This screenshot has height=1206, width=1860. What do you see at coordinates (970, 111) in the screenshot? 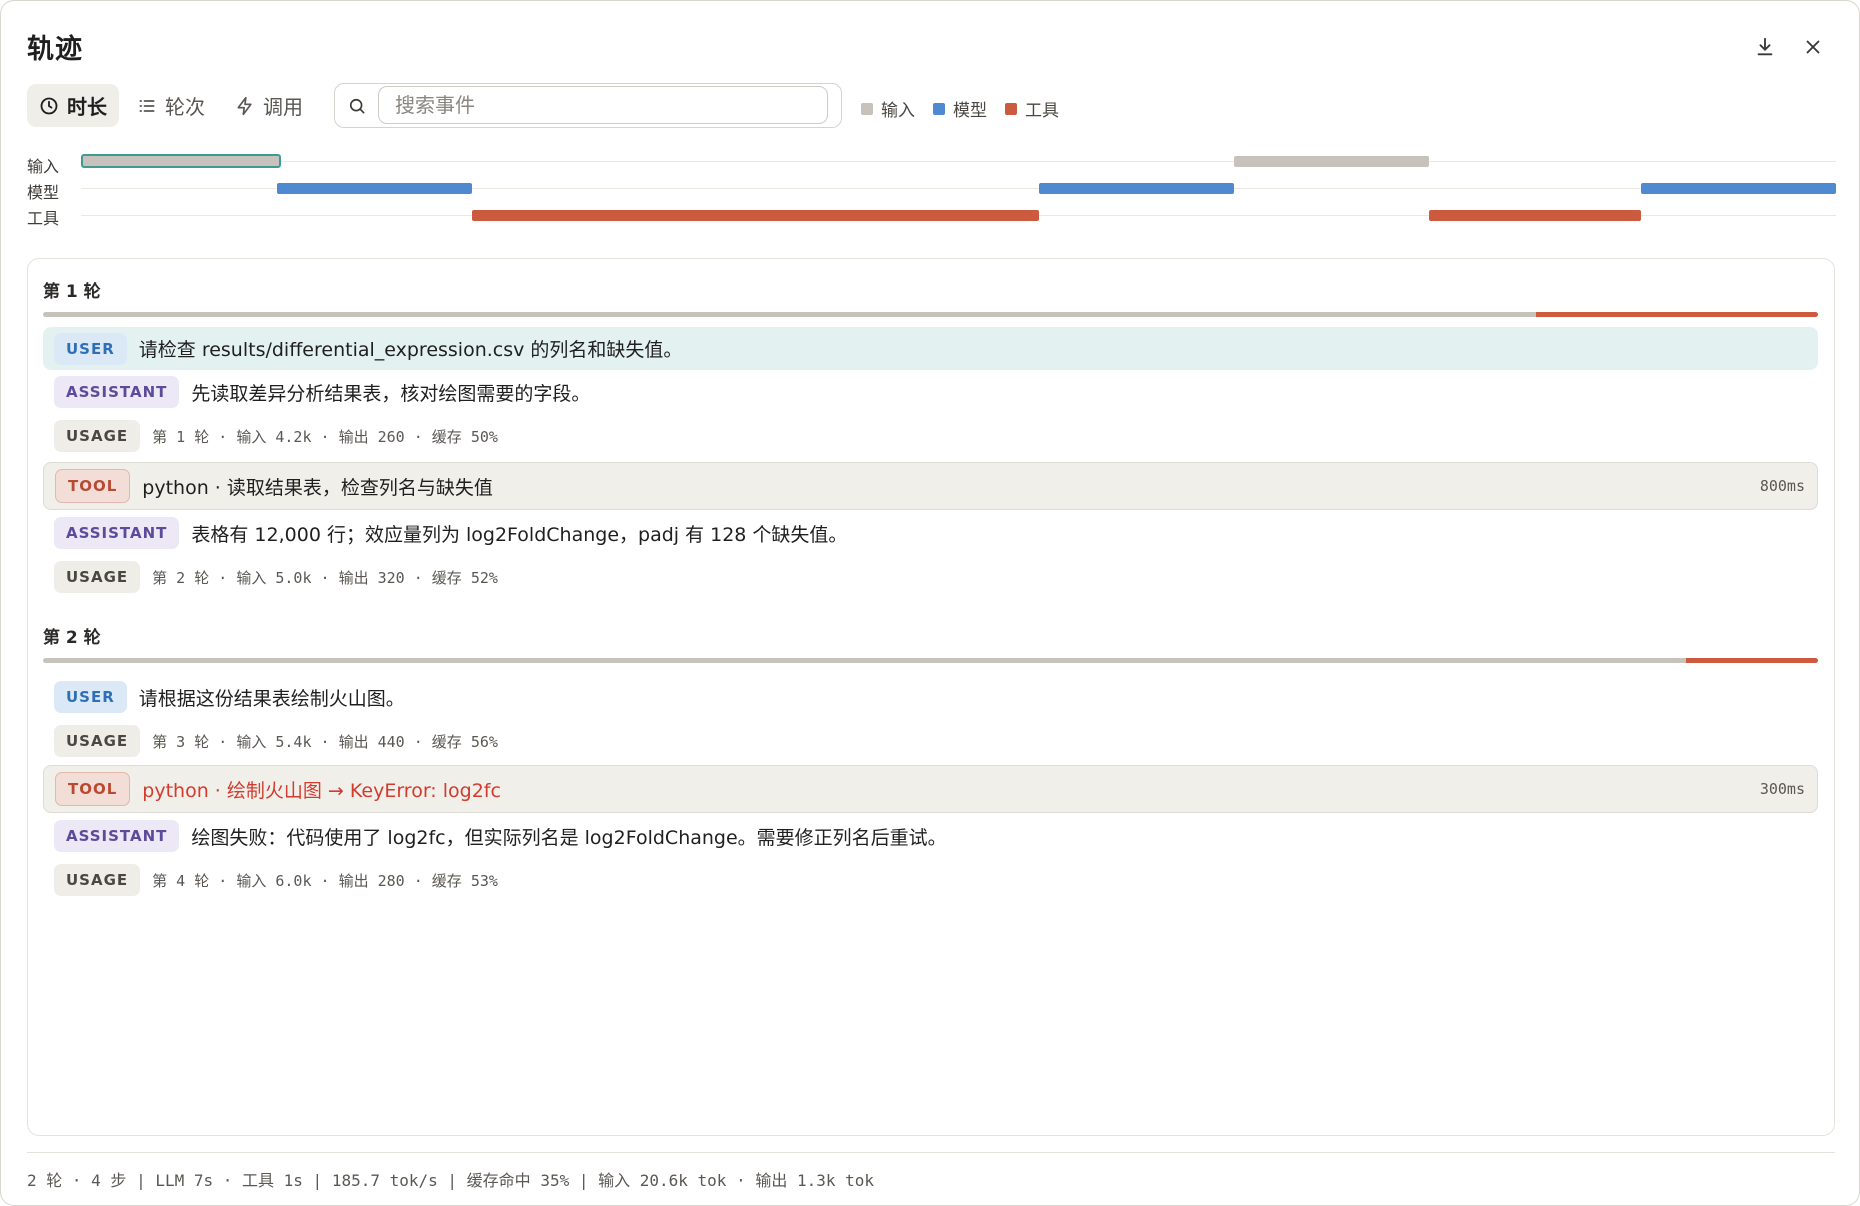
I see `legend-label: 模型` at bounding box center [970, 111].